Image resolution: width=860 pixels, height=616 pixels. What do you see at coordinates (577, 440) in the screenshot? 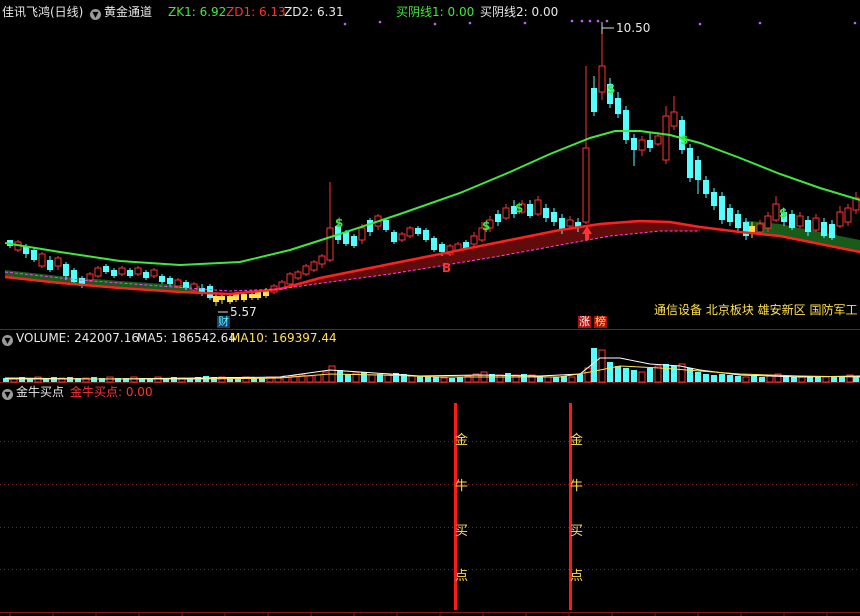
I see `signal-char: 金` at bounding box center [577, 440].